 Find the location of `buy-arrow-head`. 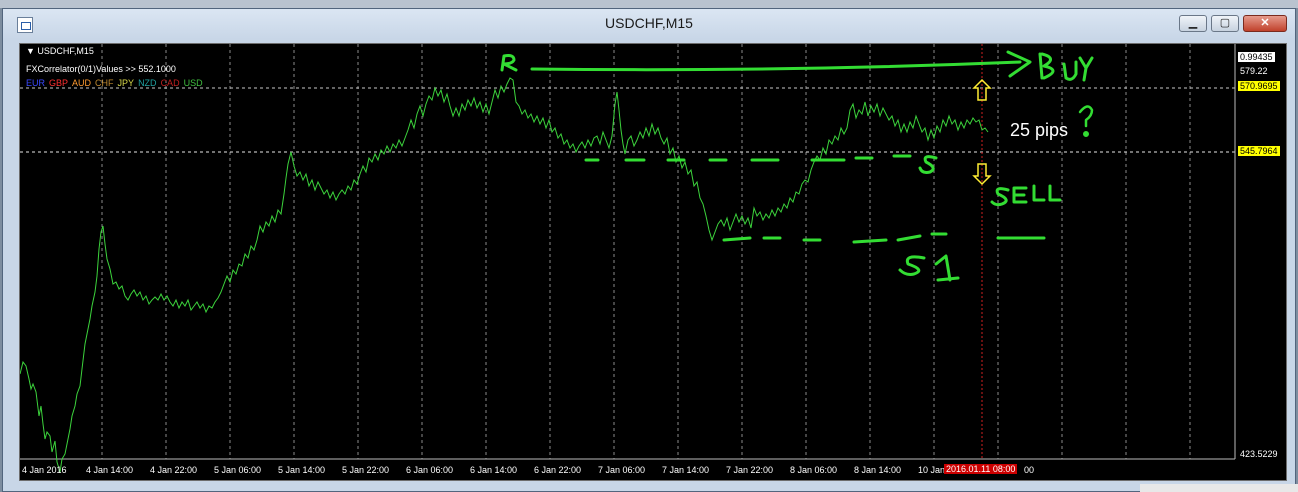

buy-arrow-head is located at coordinates (1019, 64).